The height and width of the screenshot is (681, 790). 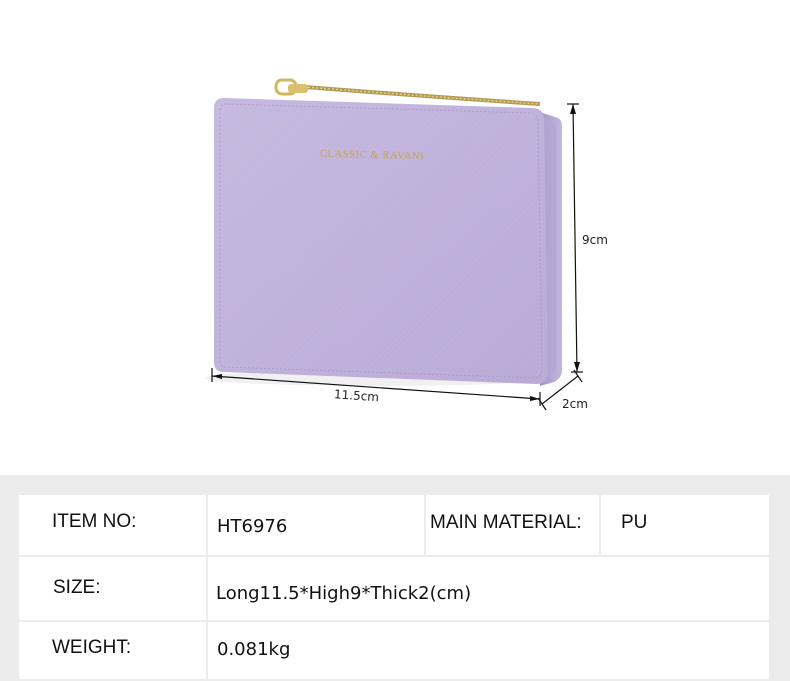 I want to click on weight-value-cell: 0.081kg, so click(x=488, y=650).